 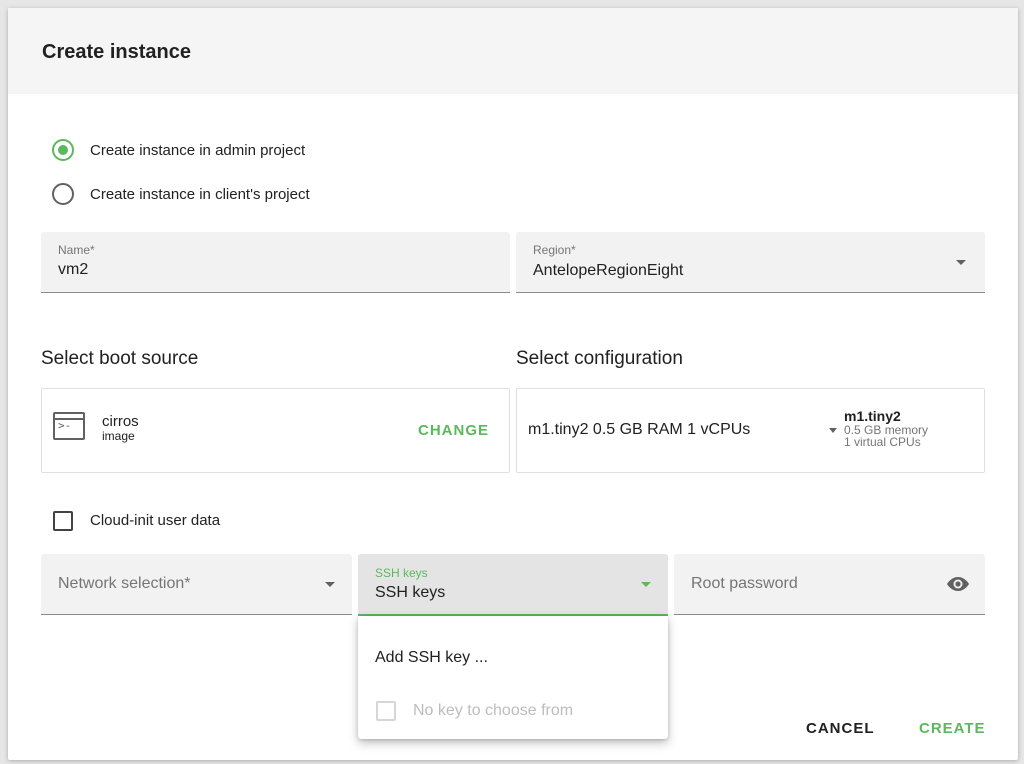 I want to click on no-key-label: No key to choose from, so click(x=493, y=710).